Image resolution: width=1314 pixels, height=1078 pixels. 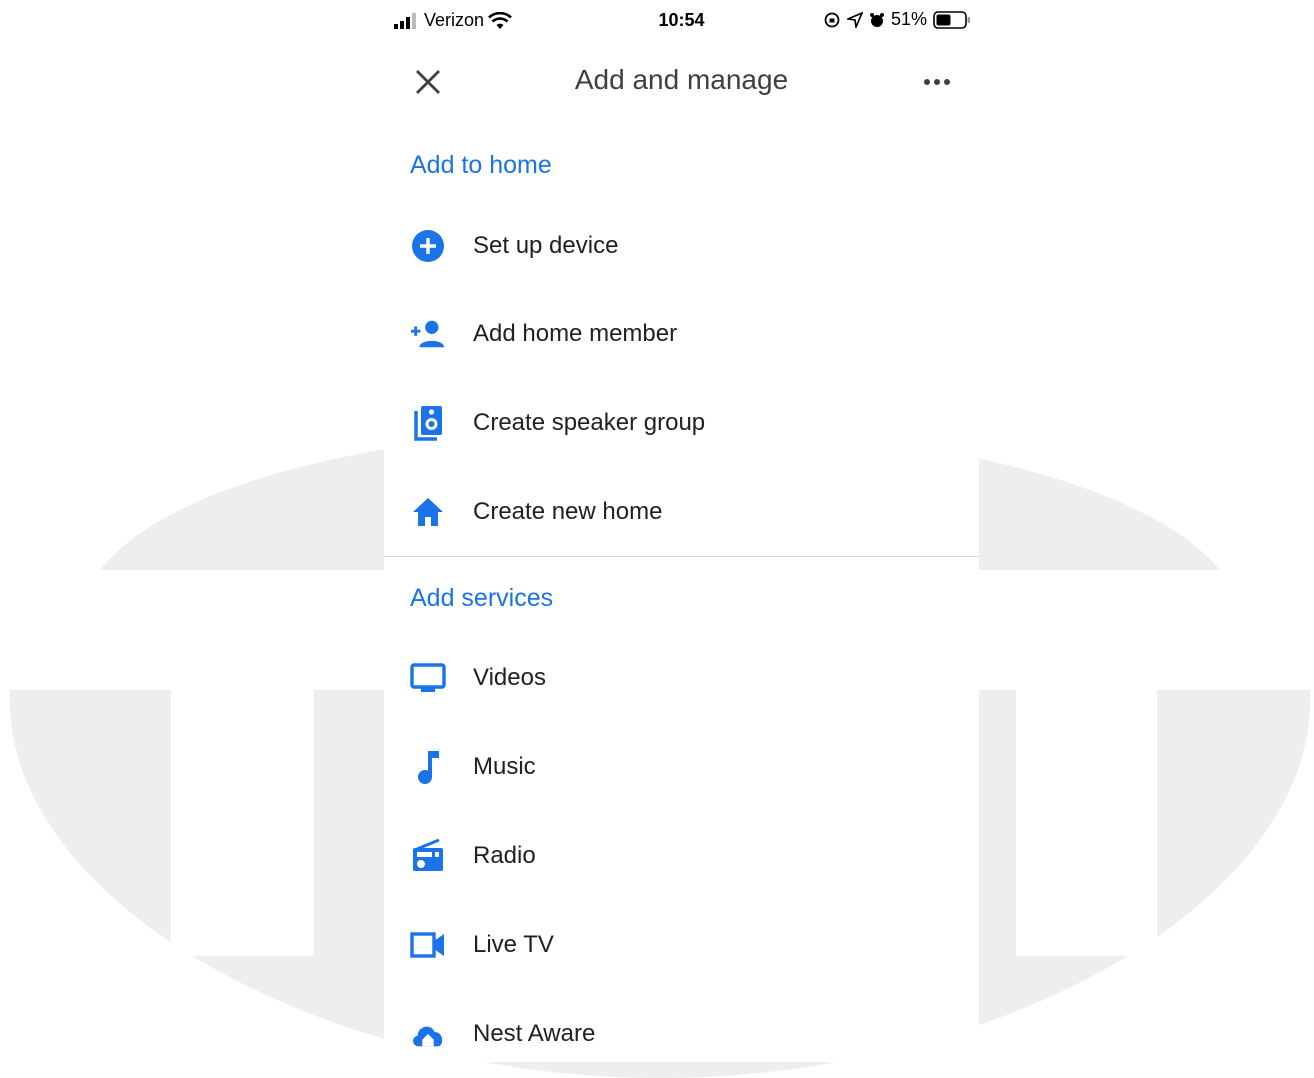 I want to click on menu-item-label: Music, so click(x=504, y=766).